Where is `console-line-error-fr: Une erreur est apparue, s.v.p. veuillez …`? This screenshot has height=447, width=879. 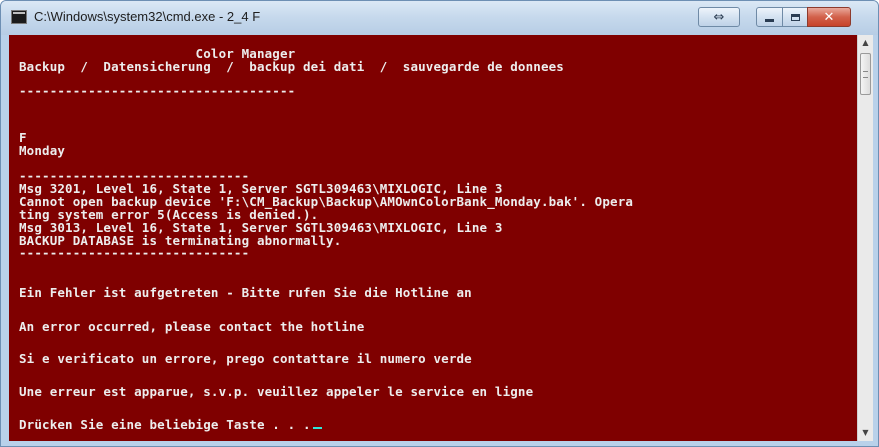 console-line-error-fr: Une erreur est apparue, s.v.p. veuillez … is located at coordinates (276, 391).